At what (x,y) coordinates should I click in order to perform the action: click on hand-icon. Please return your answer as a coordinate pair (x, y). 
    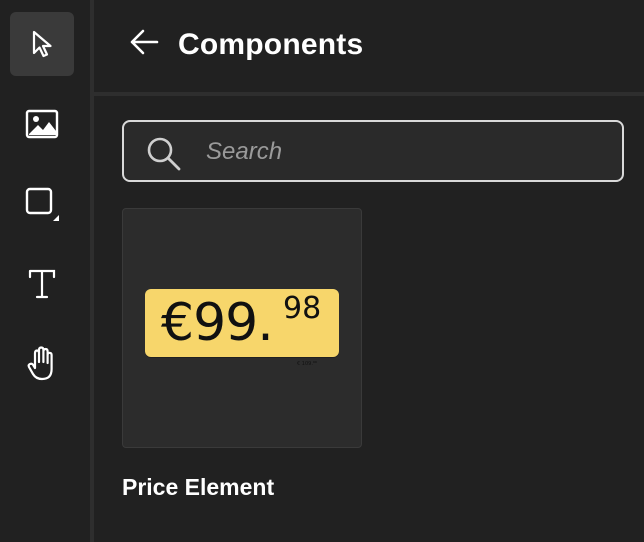
    Looking at the image, I should click on (42, 364).